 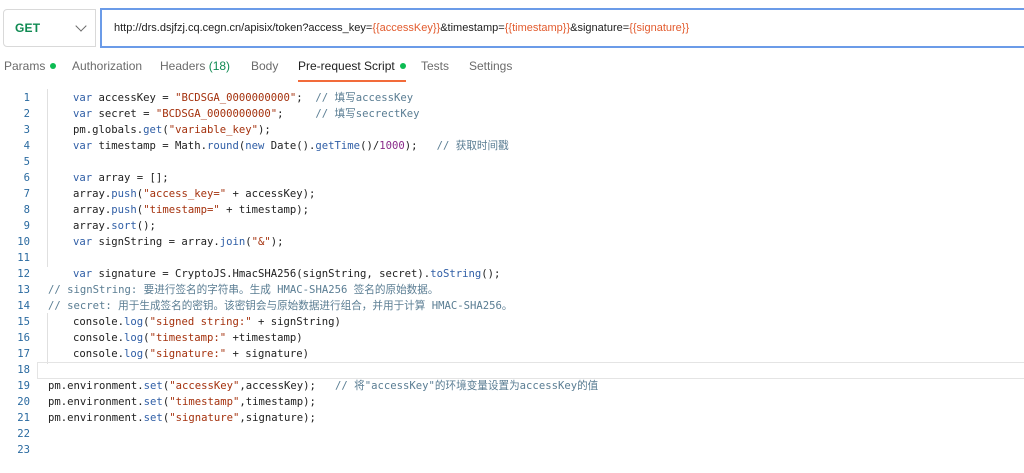 What do you see at coordinates (277, 418) in the screenshot?
I see `code-text: ,signature);` at bounding box center [277, 418].